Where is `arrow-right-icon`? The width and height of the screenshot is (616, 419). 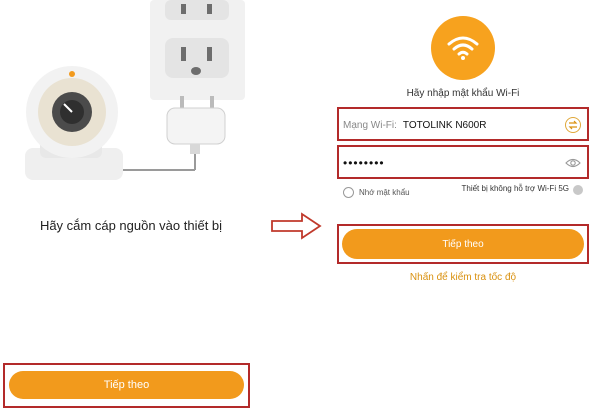
arrow-right-icon is located at coordinates (296, 226).